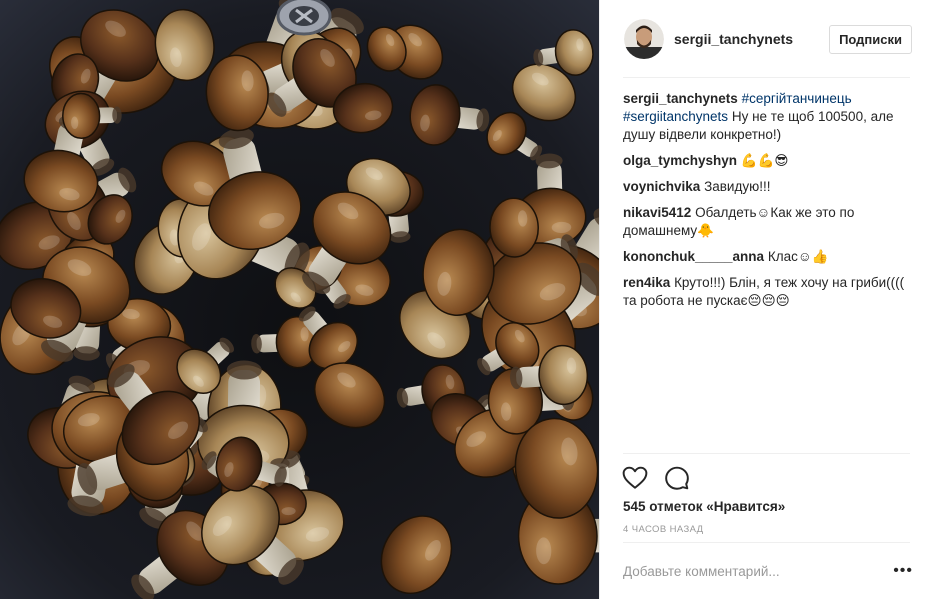 This screenshot has height=599, width=933. What do you see at coordinates (704, 506) in the screenshot?
I see `likes-count: 545 отметок «Нравится»` at bounding box center [704, 506].